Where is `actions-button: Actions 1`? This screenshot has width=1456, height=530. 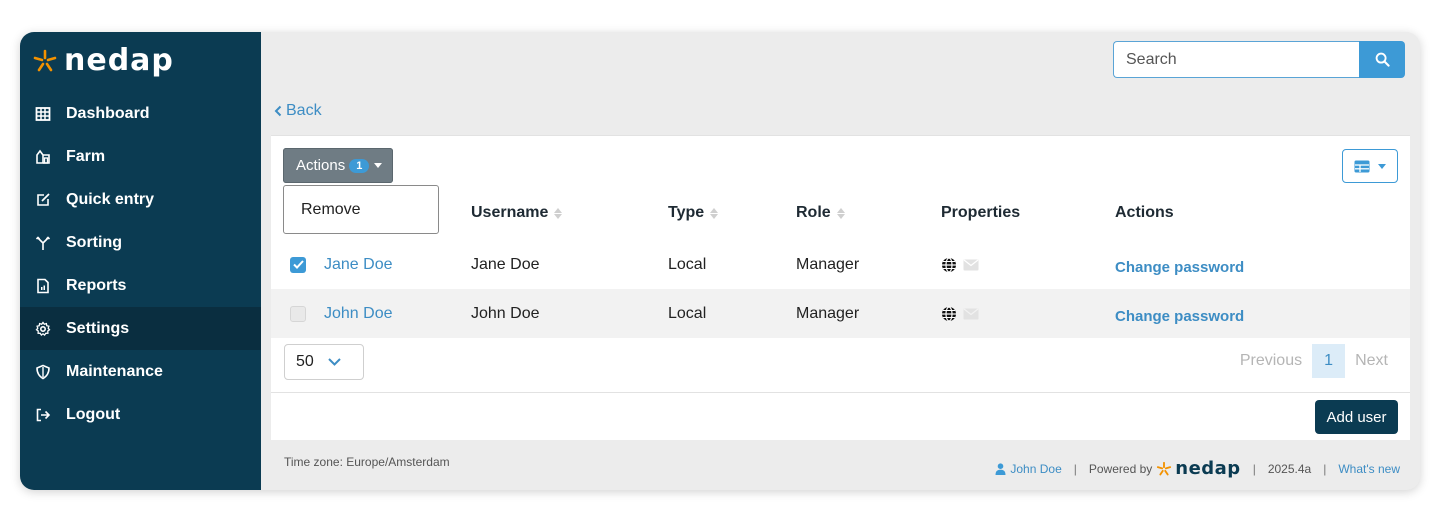 actions-button: Actions 1 is located at coordinates (338, 165).